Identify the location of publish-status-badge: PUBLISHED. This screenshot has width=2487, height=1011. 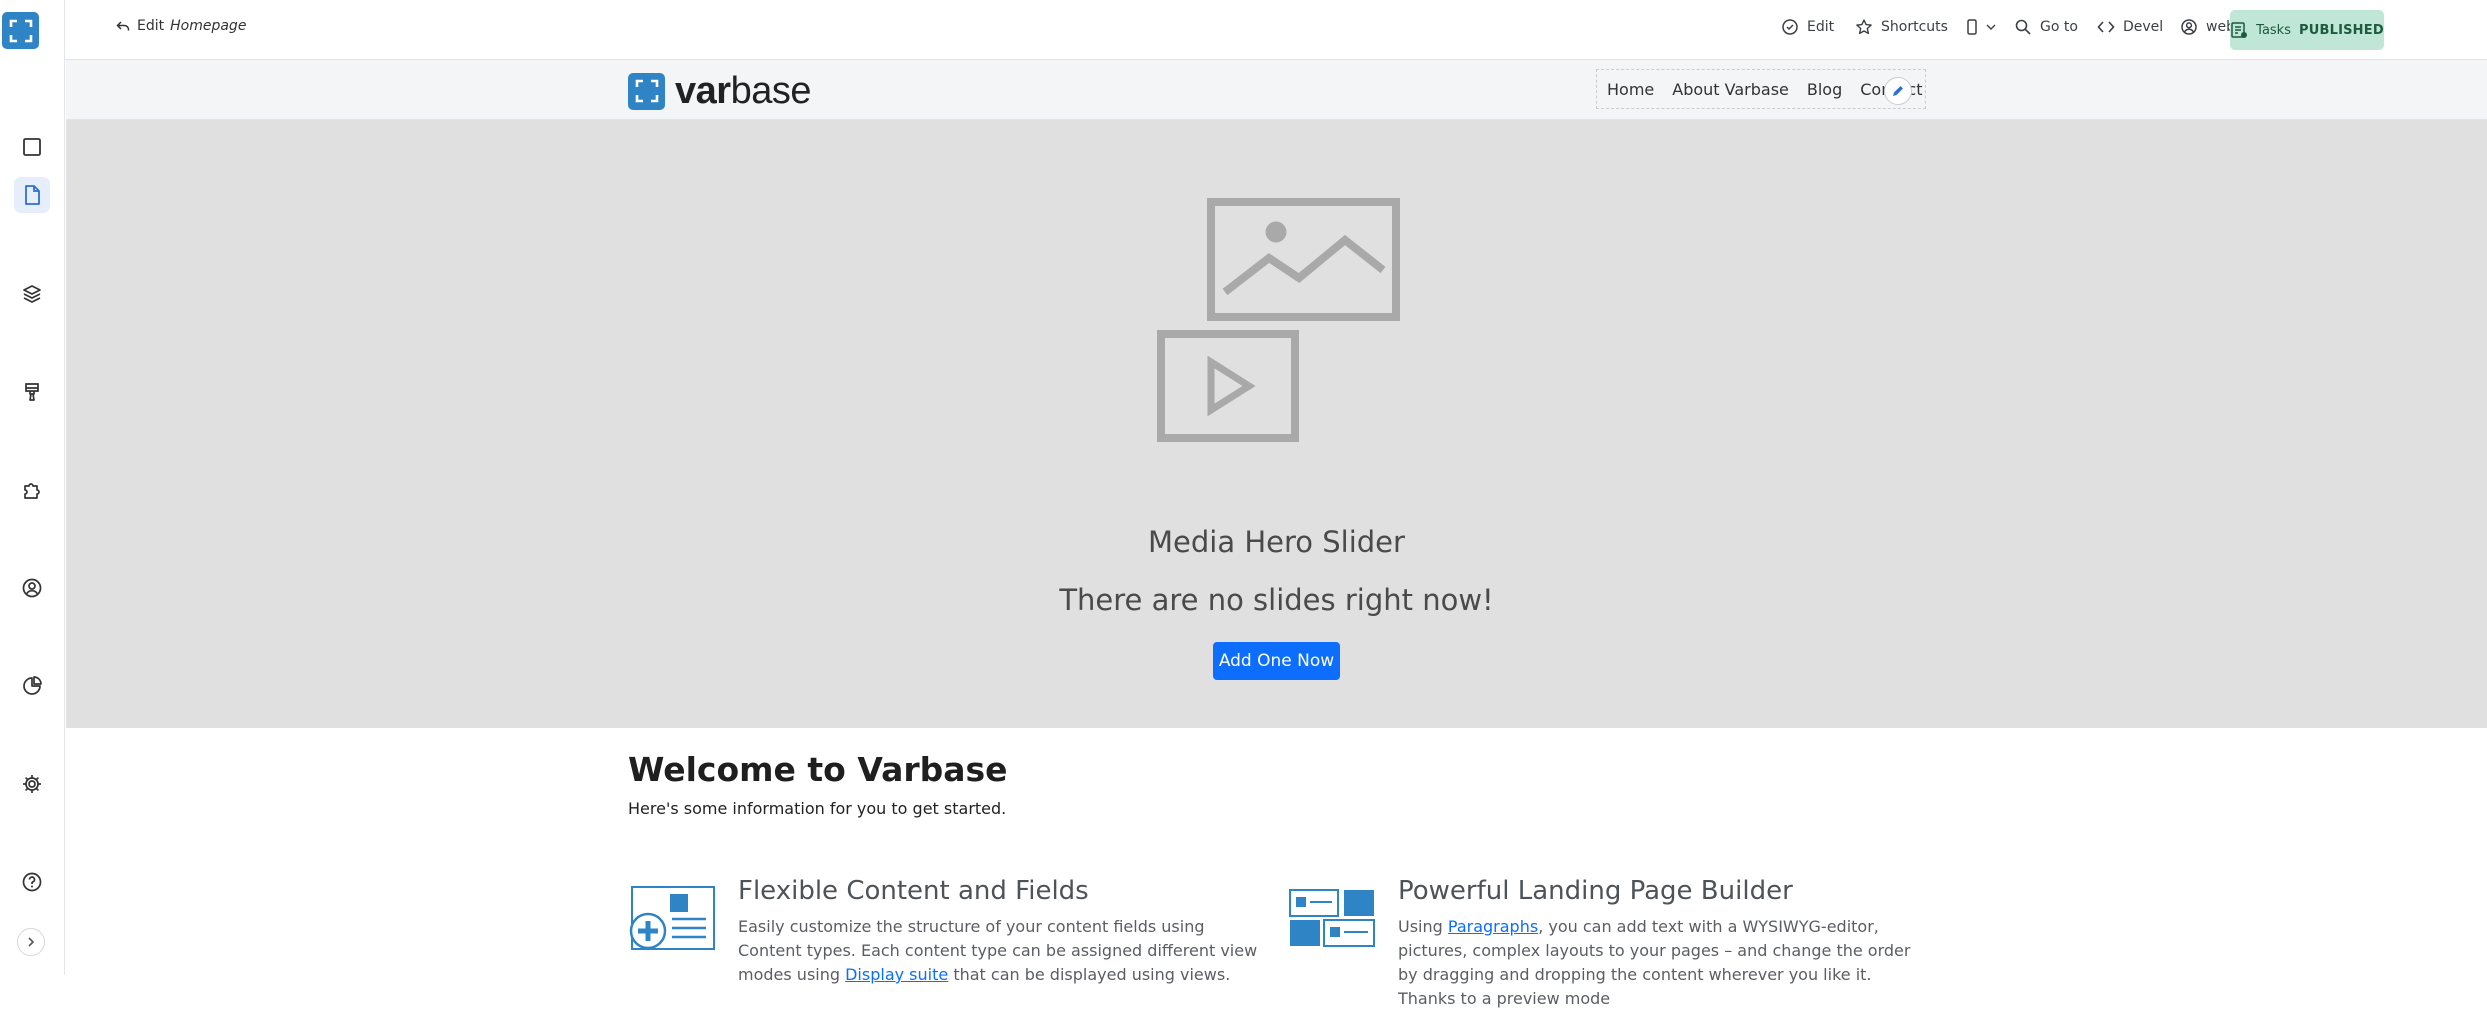
(2341, 30).